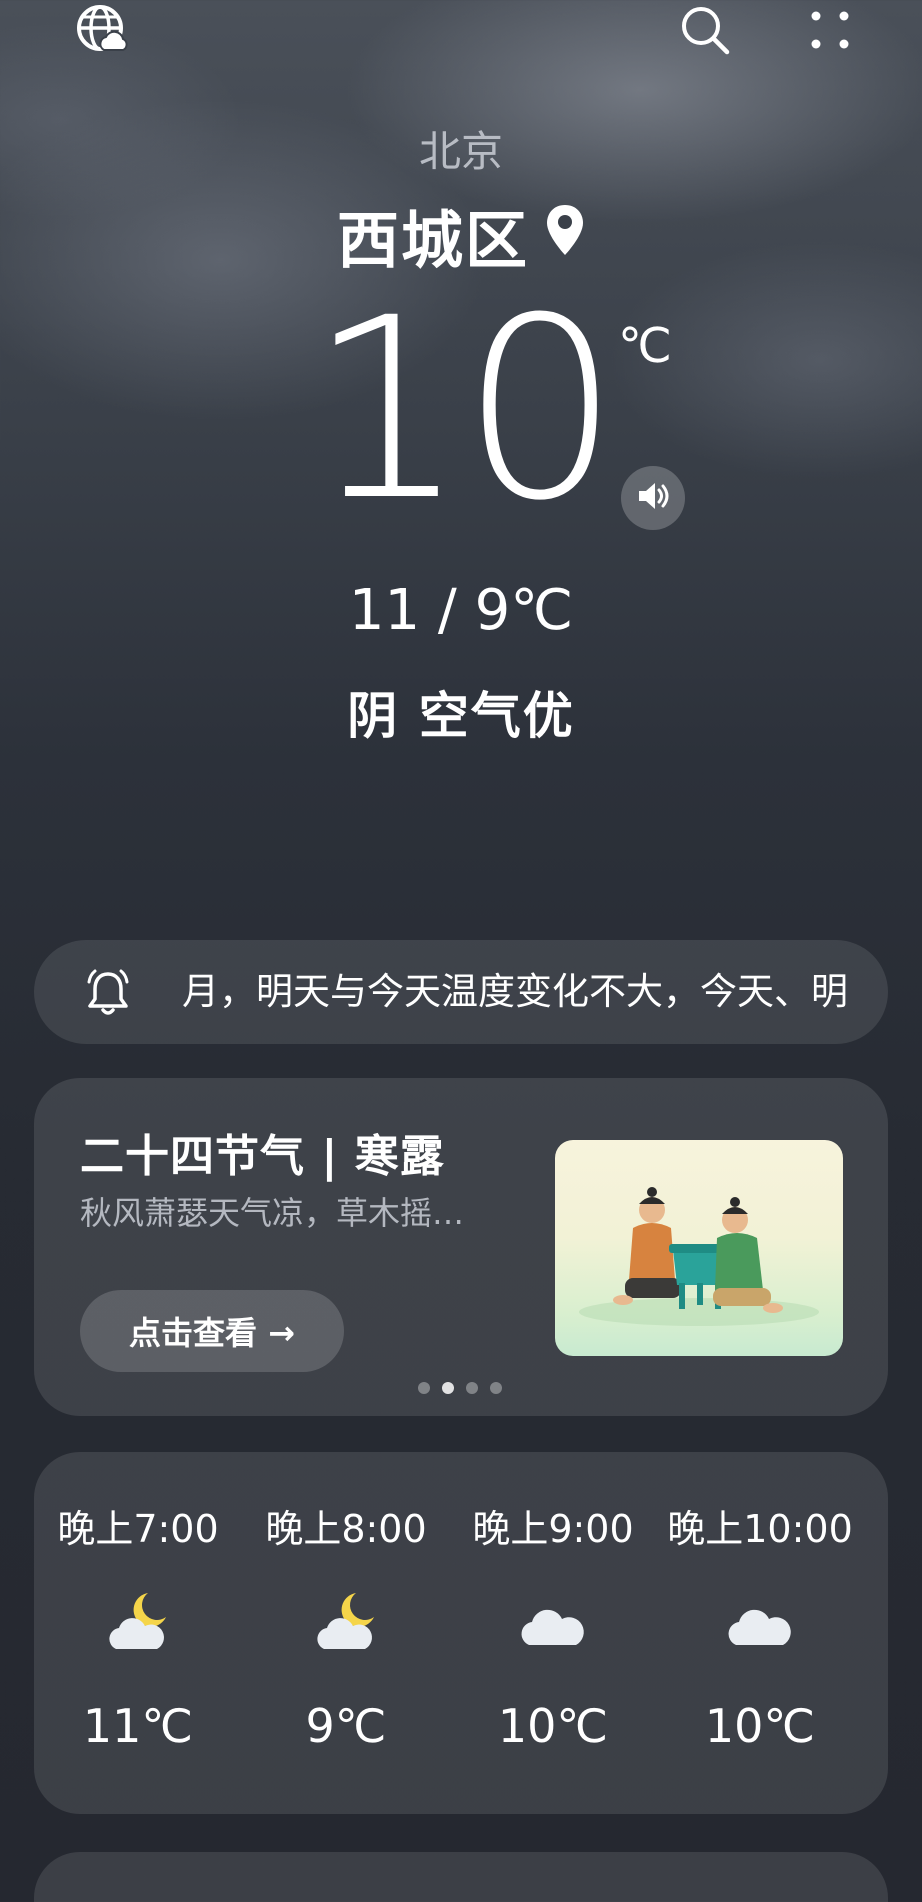 This screenshot has width=922, height=1902. Describe the element at coordinates (138, 1529) in the screenshot. I see `hour-time: 晚上7:00` at that location.